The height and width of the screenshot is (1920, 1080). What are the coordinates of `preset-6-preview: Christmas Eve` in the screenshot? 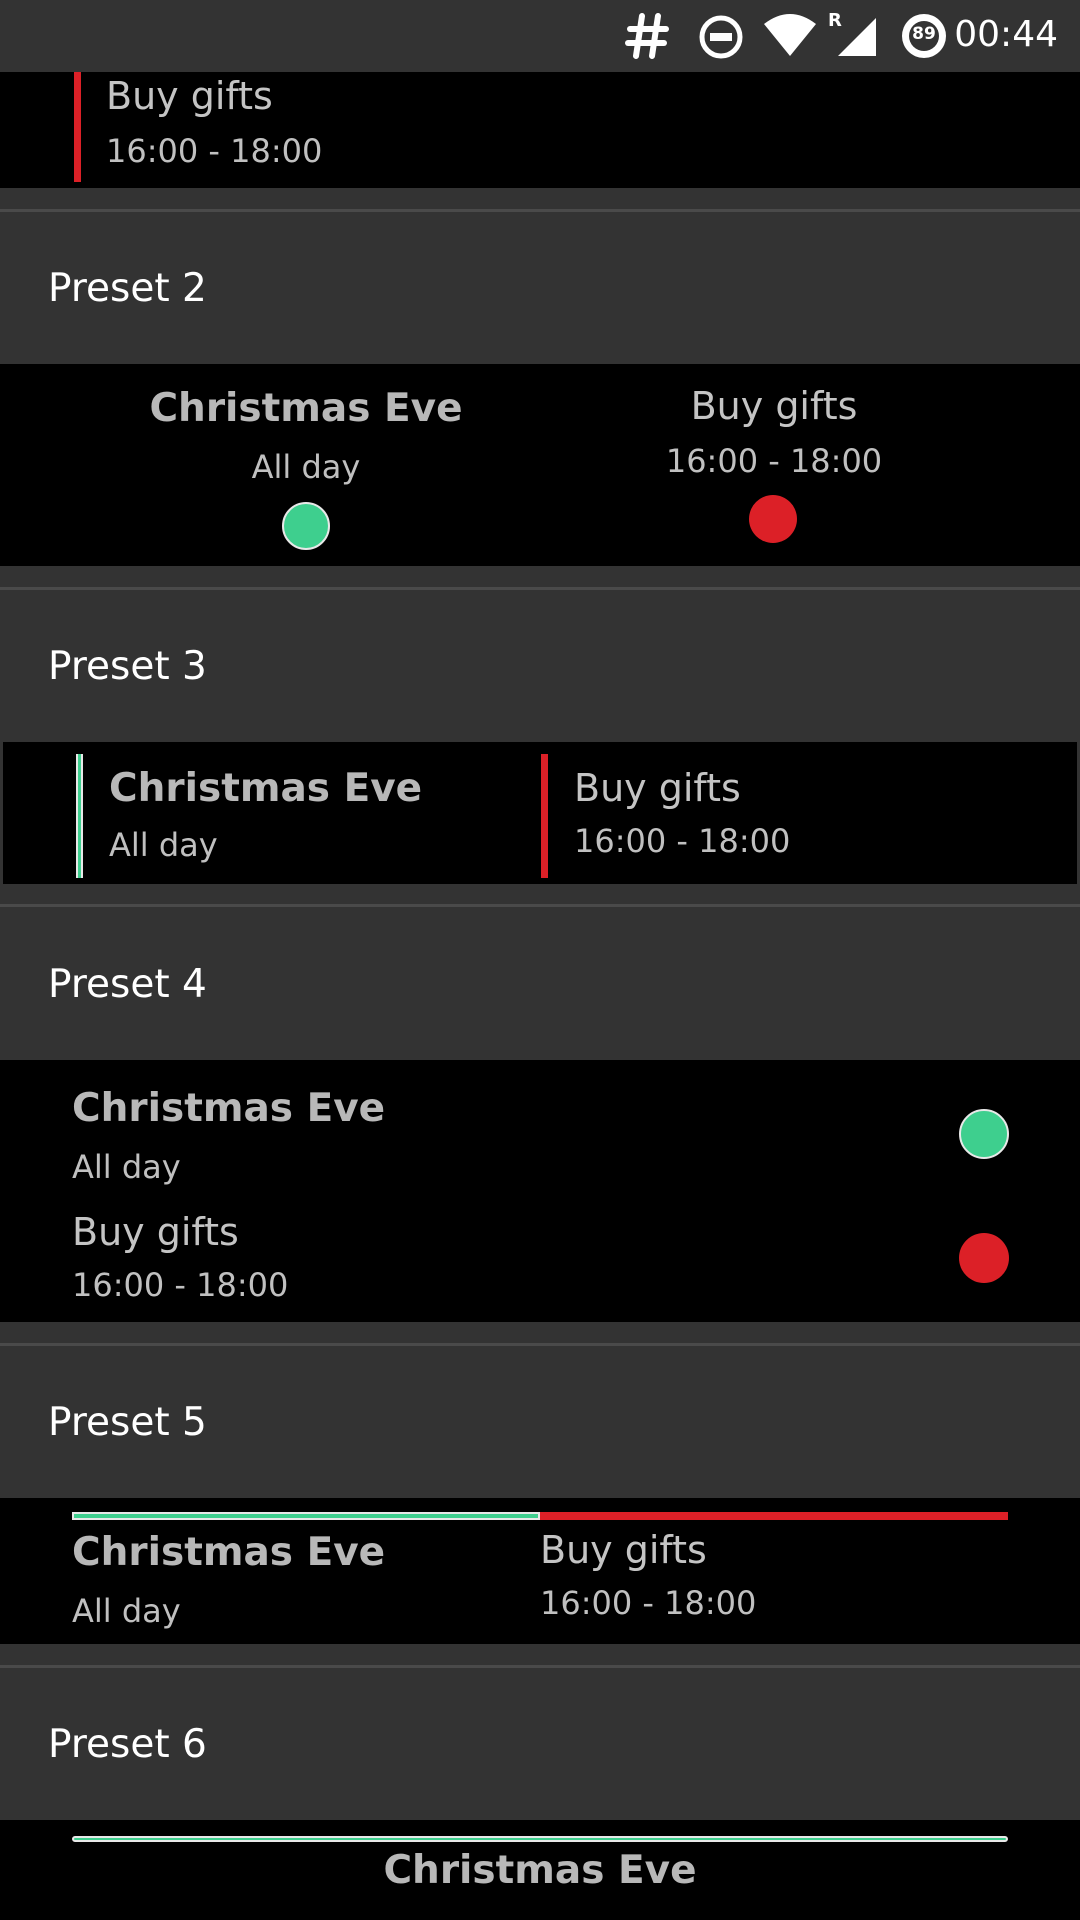 It's located at (540, 1870).